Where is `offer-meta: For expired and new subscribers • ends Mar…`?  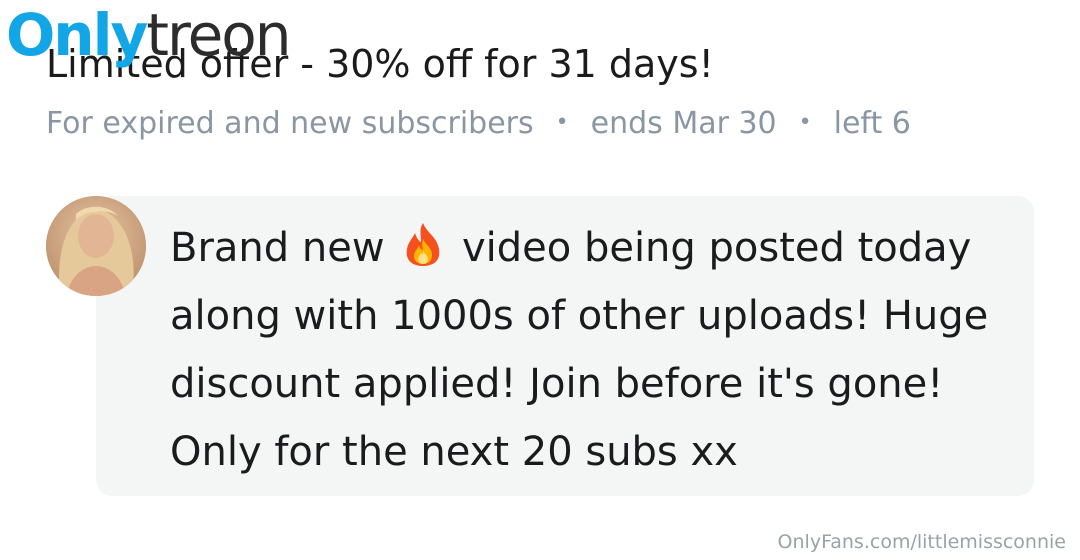 offer-meta: For expired and new subscribers • ends Mar… is located at coordinates (478, 125).